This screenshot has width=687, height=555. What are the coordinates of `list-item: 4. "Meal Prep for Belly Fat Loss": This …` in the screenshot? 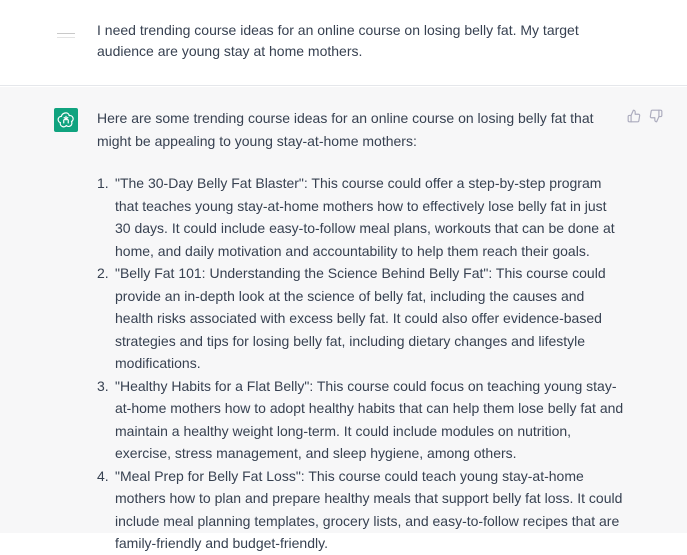 It's located at (361, 510).